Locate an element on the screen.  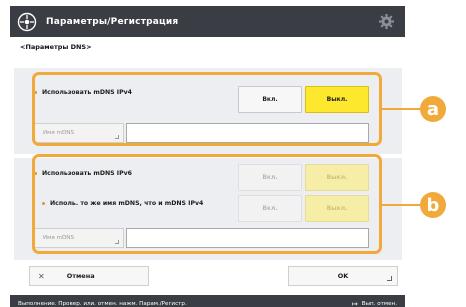
arrow-icon: ↦ is located at coordinates (354, 303).